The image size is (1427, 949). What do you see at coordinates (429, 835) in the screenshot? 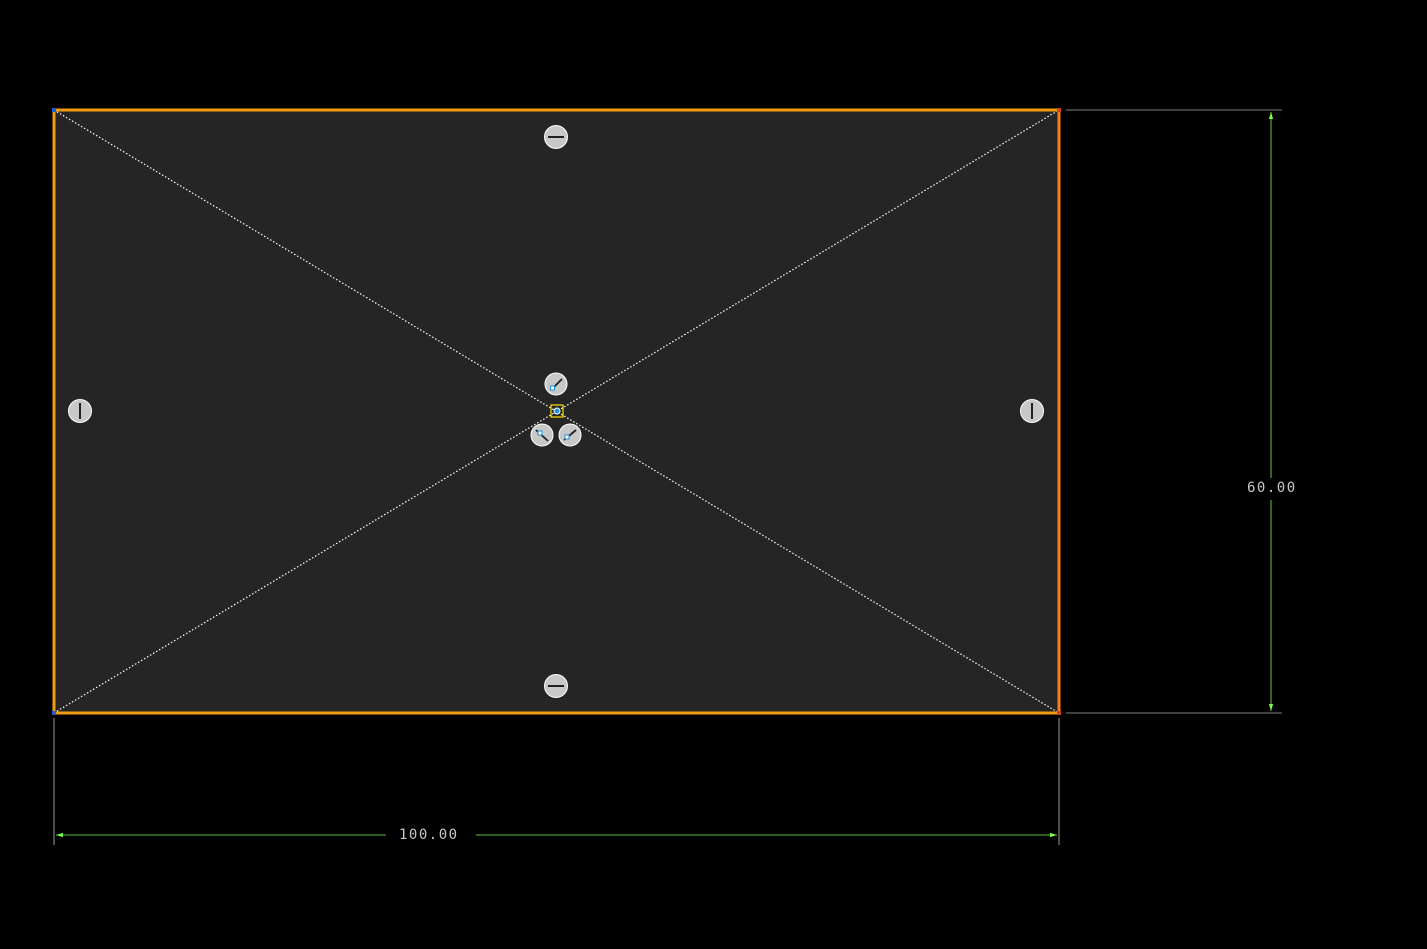
I see `dimension-value-width: 100.00` at bounding box center [429, 835].